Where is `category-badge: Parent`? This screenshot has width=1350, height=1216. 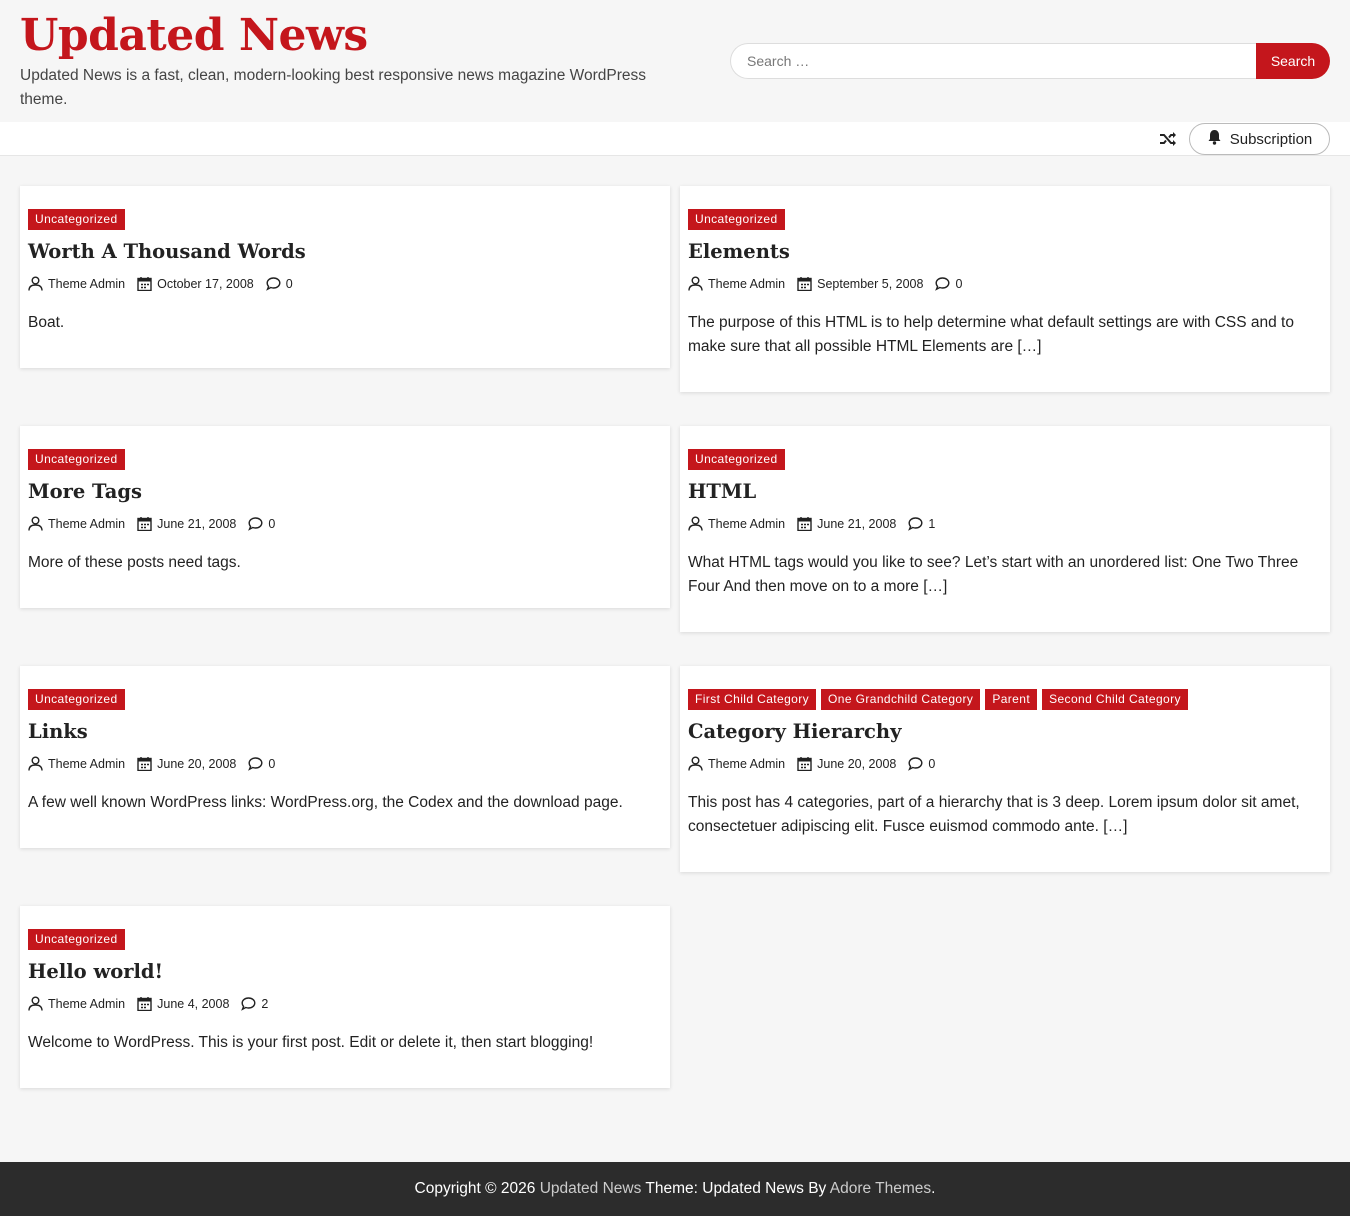
category-badge: Parent is located at coordinates (1011, 699).